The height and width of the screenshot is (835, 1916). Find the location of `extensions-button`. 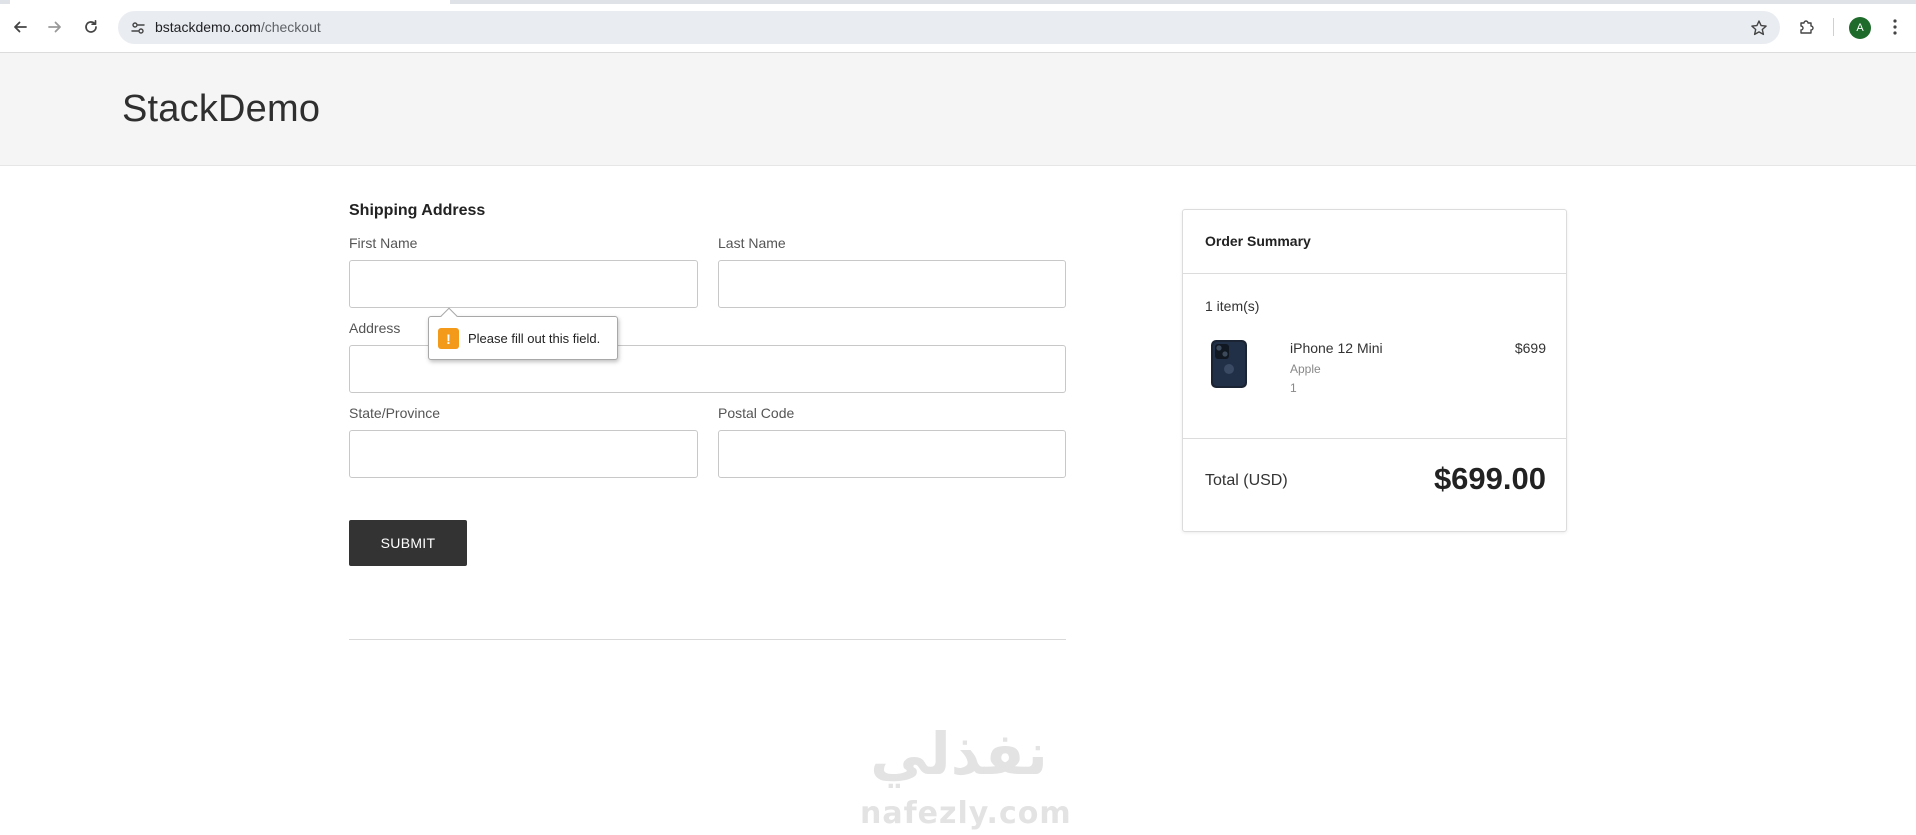

extensions-button is located at coordinates (1807, 27).